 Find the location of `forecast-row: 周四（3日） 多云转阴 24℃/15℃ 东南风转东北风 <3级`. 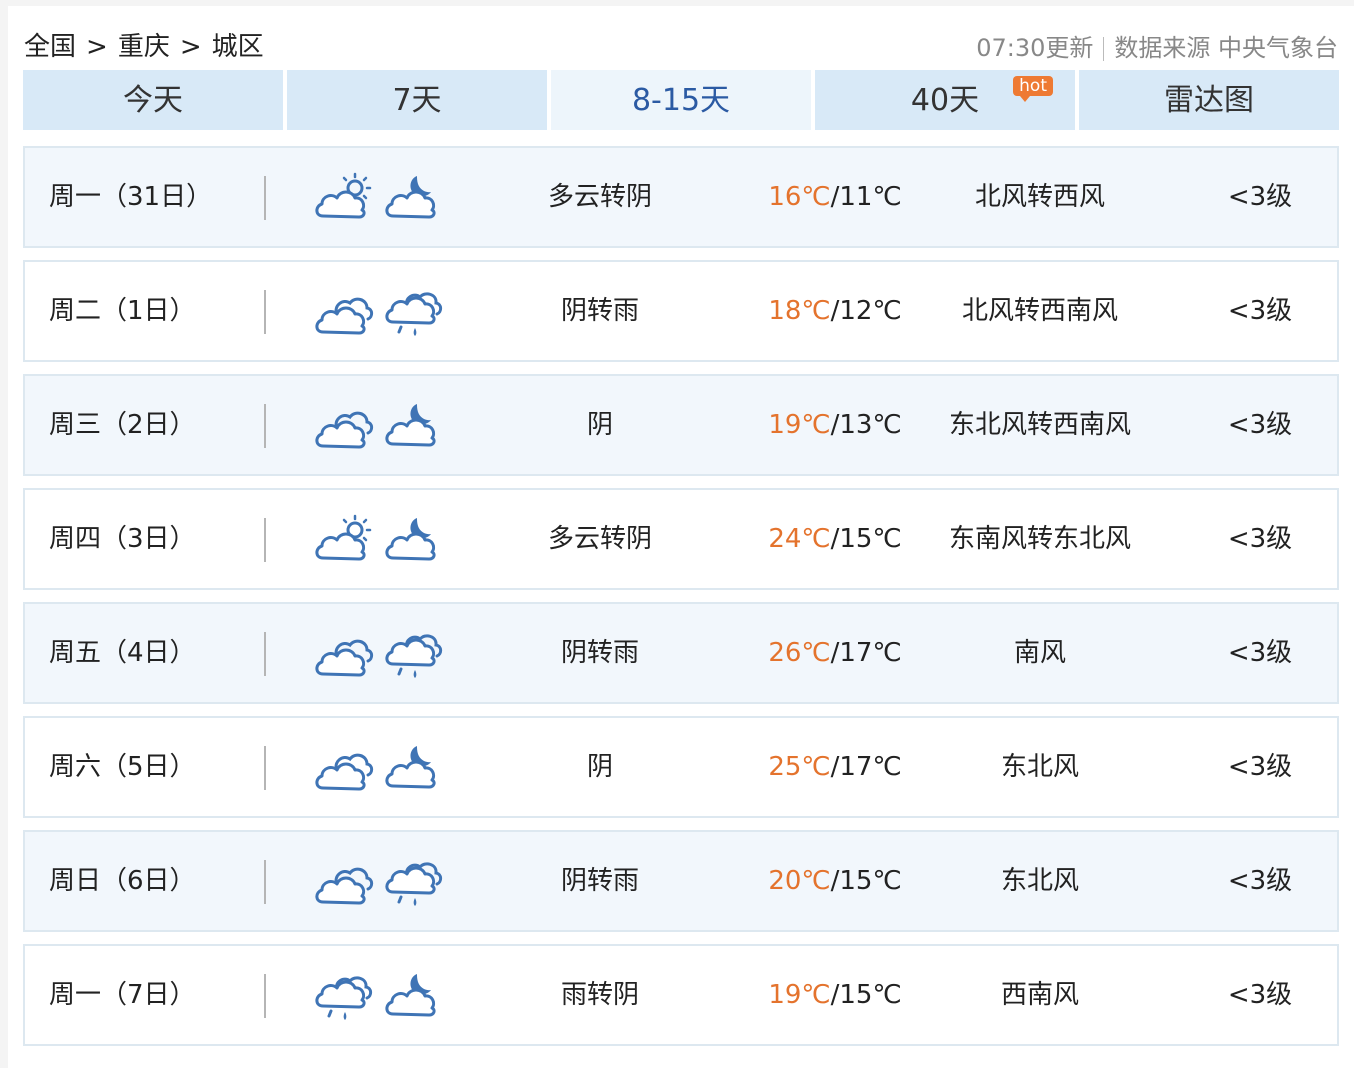

forecast-row: 周四（3日） 多云转阴 24℃/15℃ 东南风转东北风 <3级 is located at coordinates (681, 539).